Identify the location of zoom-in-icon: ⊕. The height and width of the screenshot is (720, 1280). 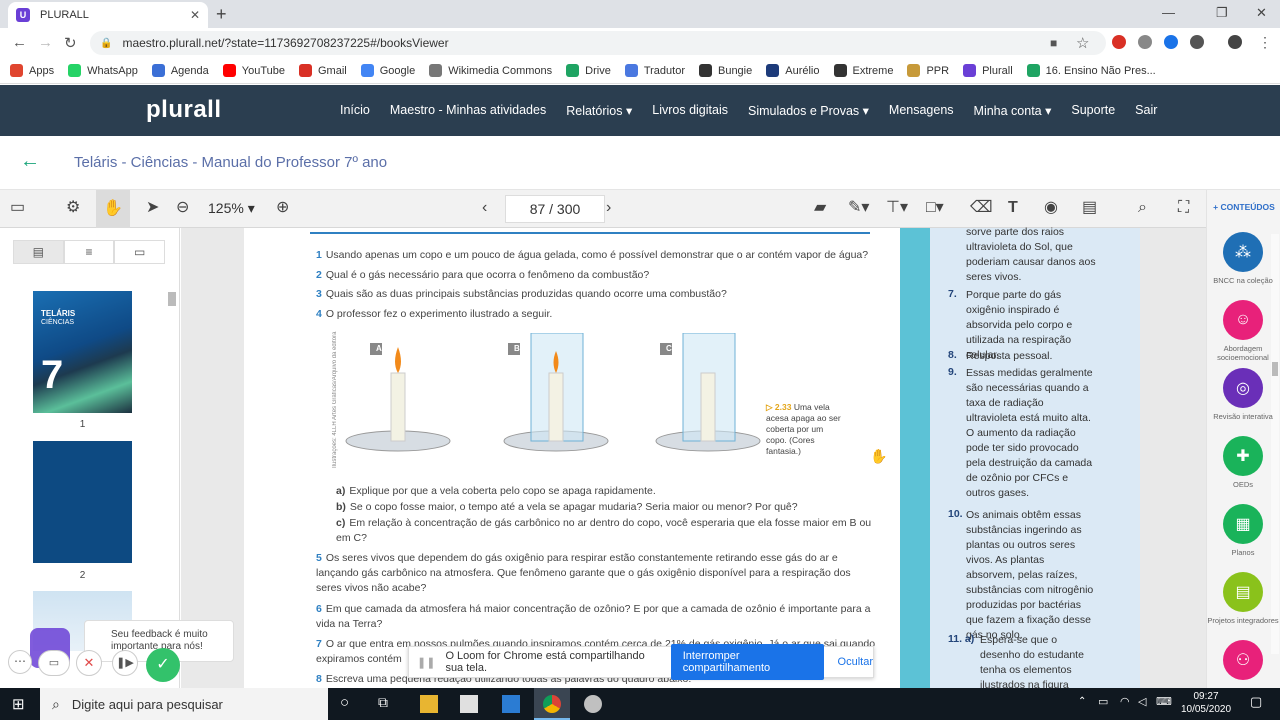
(282, 208).